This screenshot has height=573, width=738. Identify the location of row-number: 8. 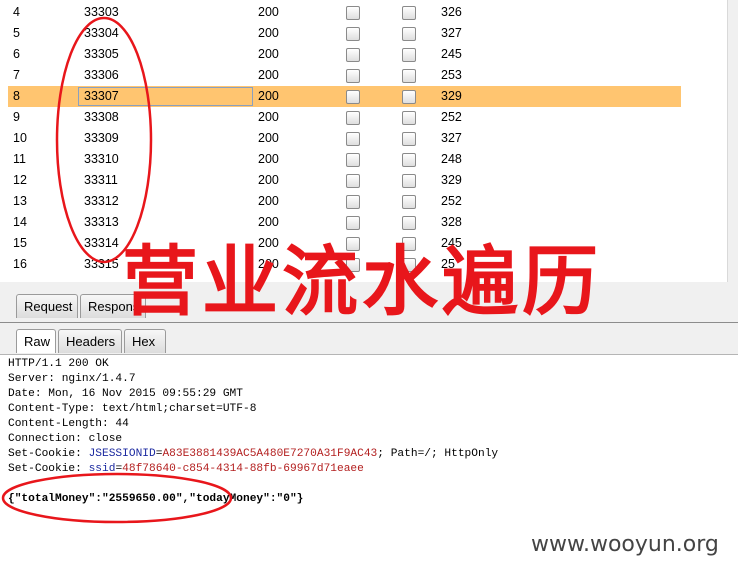
(16, 96).